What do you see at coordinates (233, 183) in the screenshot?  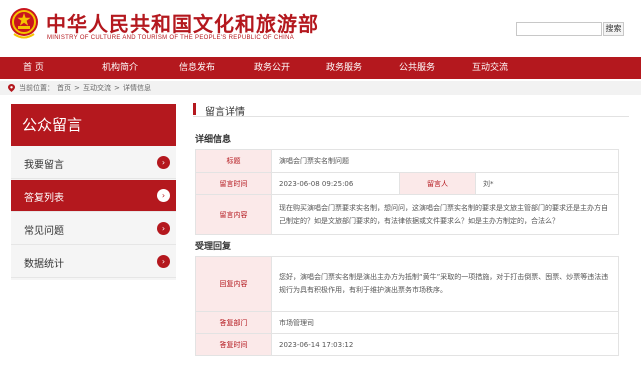 I see `message-time-label: 留言时间` at bounding box center [233, 183].